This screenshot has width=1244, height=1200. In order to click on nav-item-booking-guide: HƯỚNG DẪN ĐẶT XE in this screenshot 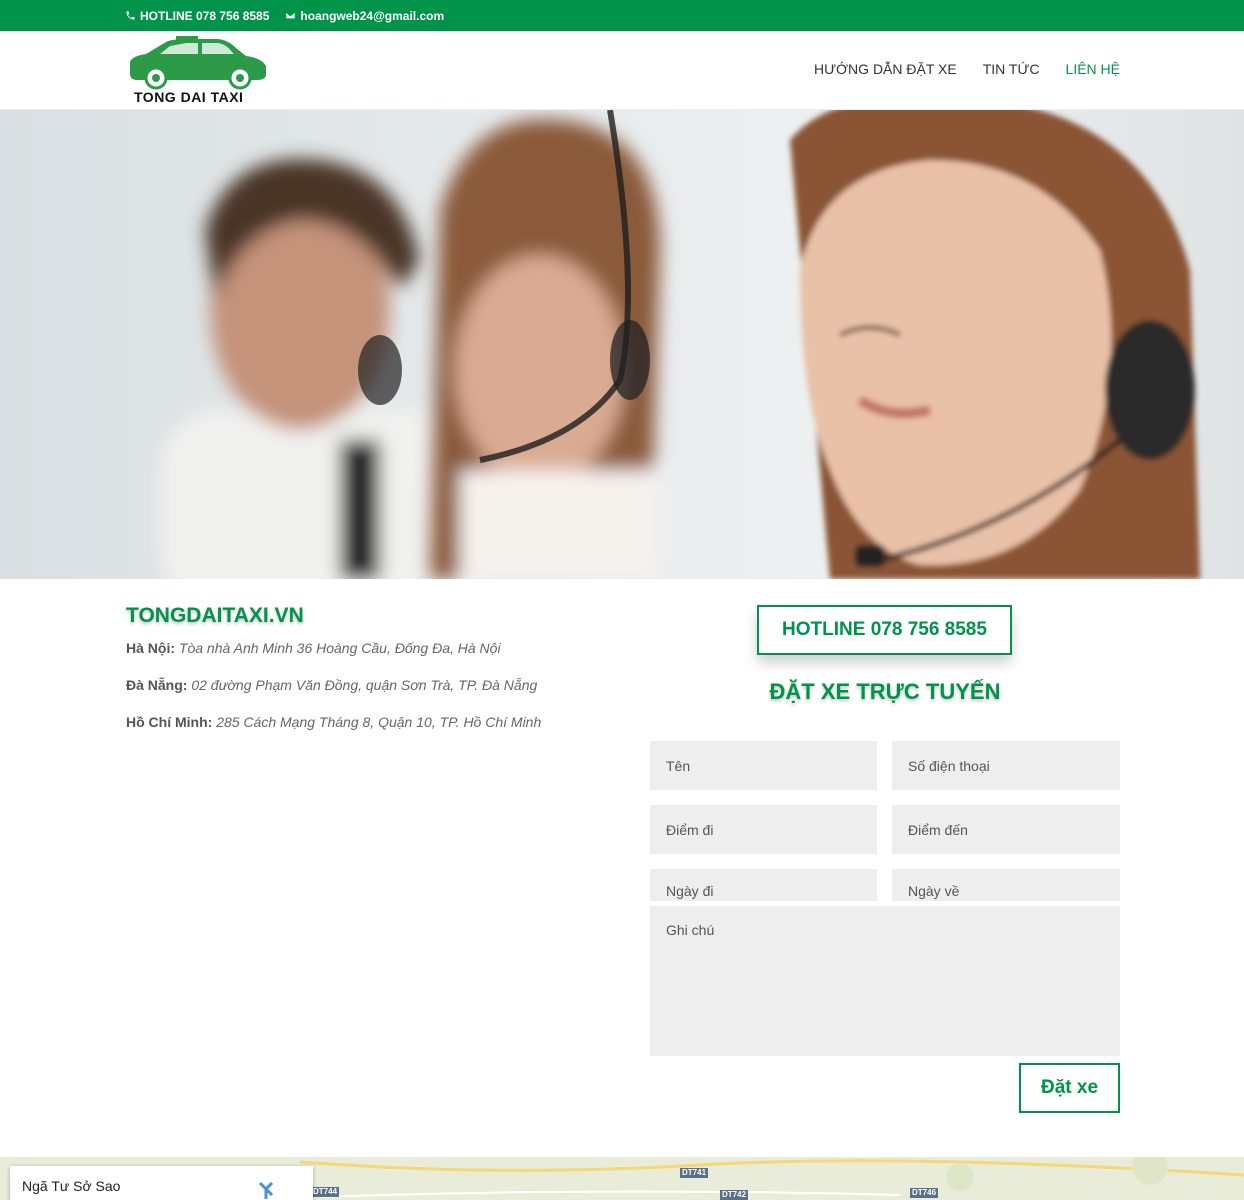, I will do `click(885, 69)`.